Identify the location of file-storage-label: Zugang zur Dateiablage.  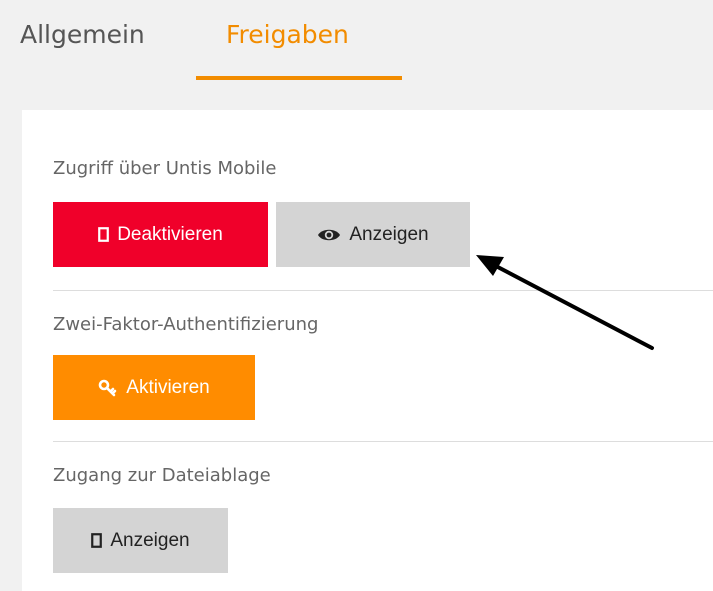
(162, 475).